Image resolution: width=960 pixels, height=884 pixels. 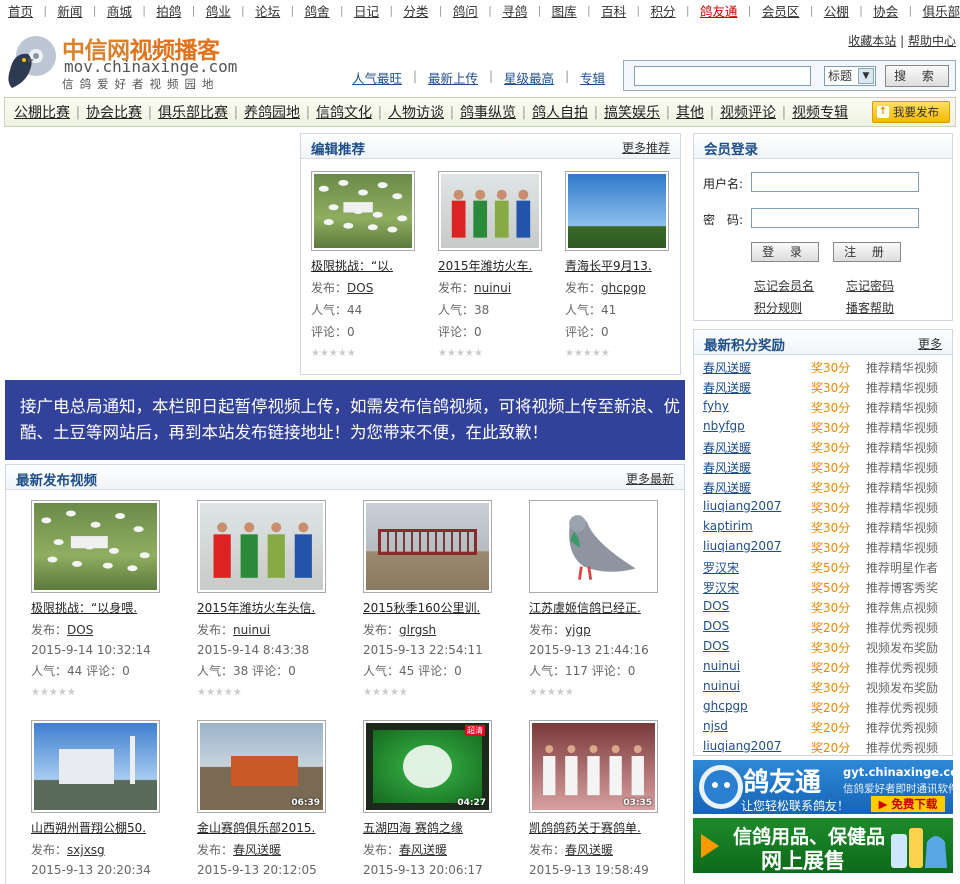 What do you see at coordinates (514, 10) in the screenshot?
I see `top-nav-item: 寻鸽` at bounding box center [514, 10].